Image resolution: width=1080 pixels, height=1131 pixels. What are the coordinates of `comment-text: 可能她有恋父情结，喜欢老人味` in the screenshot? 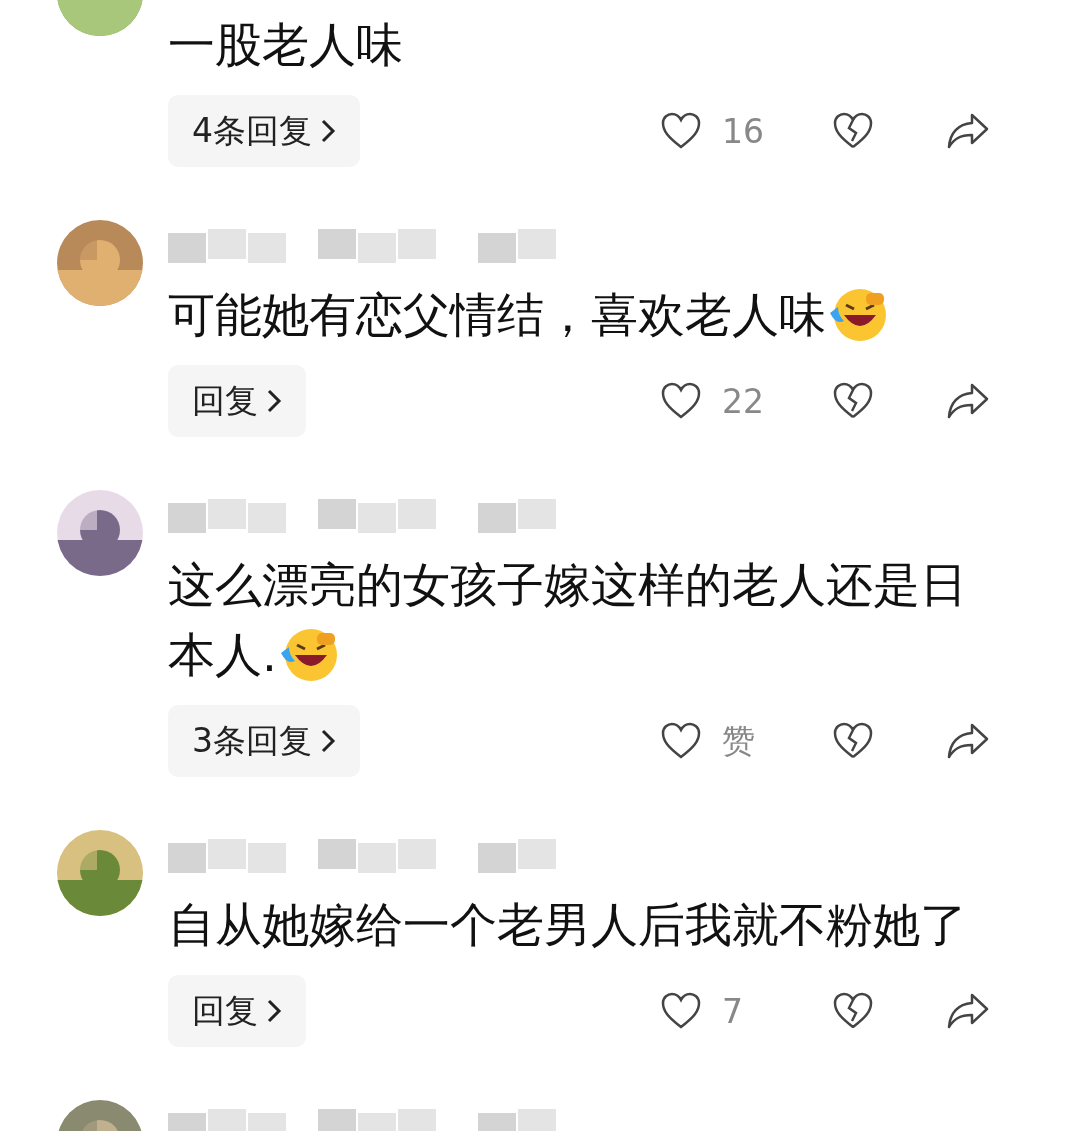 It's located at (497, 315).